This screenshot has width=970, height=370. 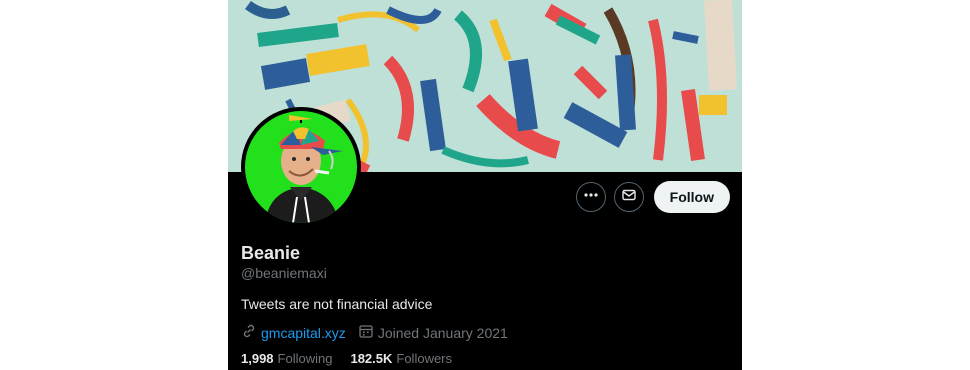 I want to click on calendar-icon, so click(x=366, y=332).